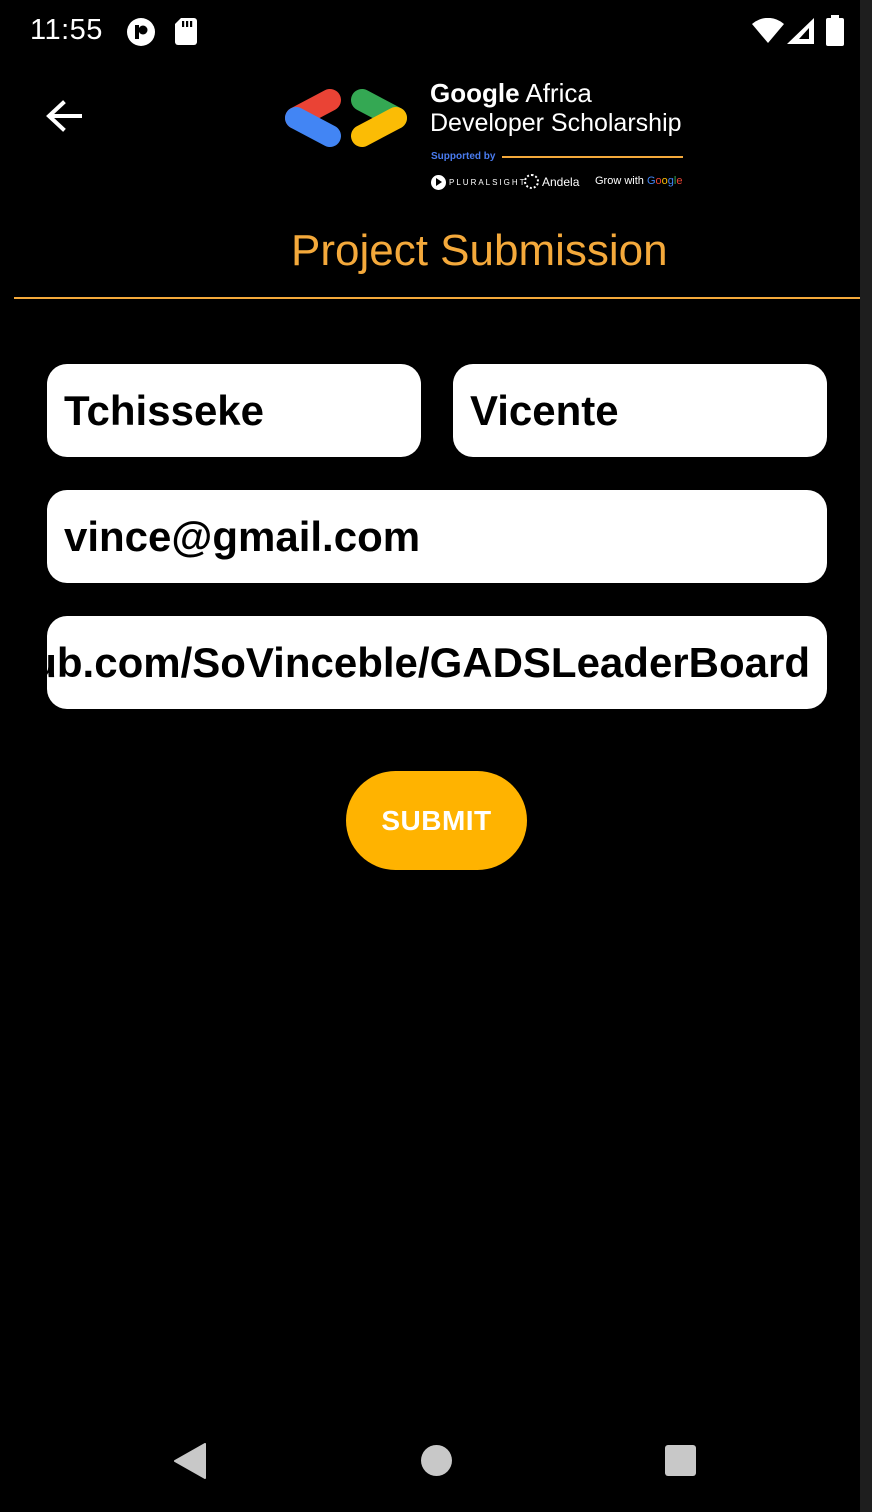  What do you see at coordinates (190, 1461) in the screenshot?
I see `nav-back-icon` at bounding box center [190, 1461].